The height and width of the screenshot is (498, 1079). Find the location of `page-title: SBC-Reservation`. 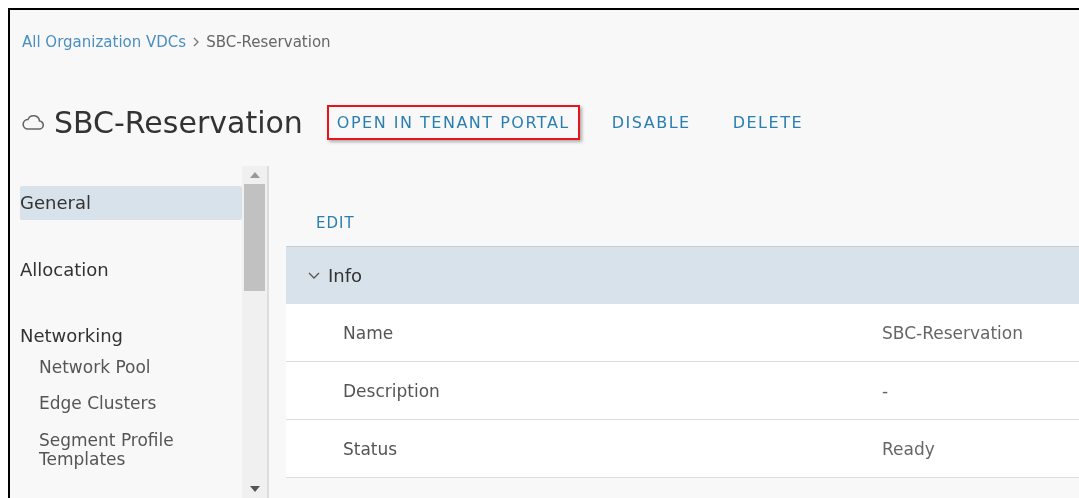

page-title: SBC-Reservation is located at coordinates (178, 122).